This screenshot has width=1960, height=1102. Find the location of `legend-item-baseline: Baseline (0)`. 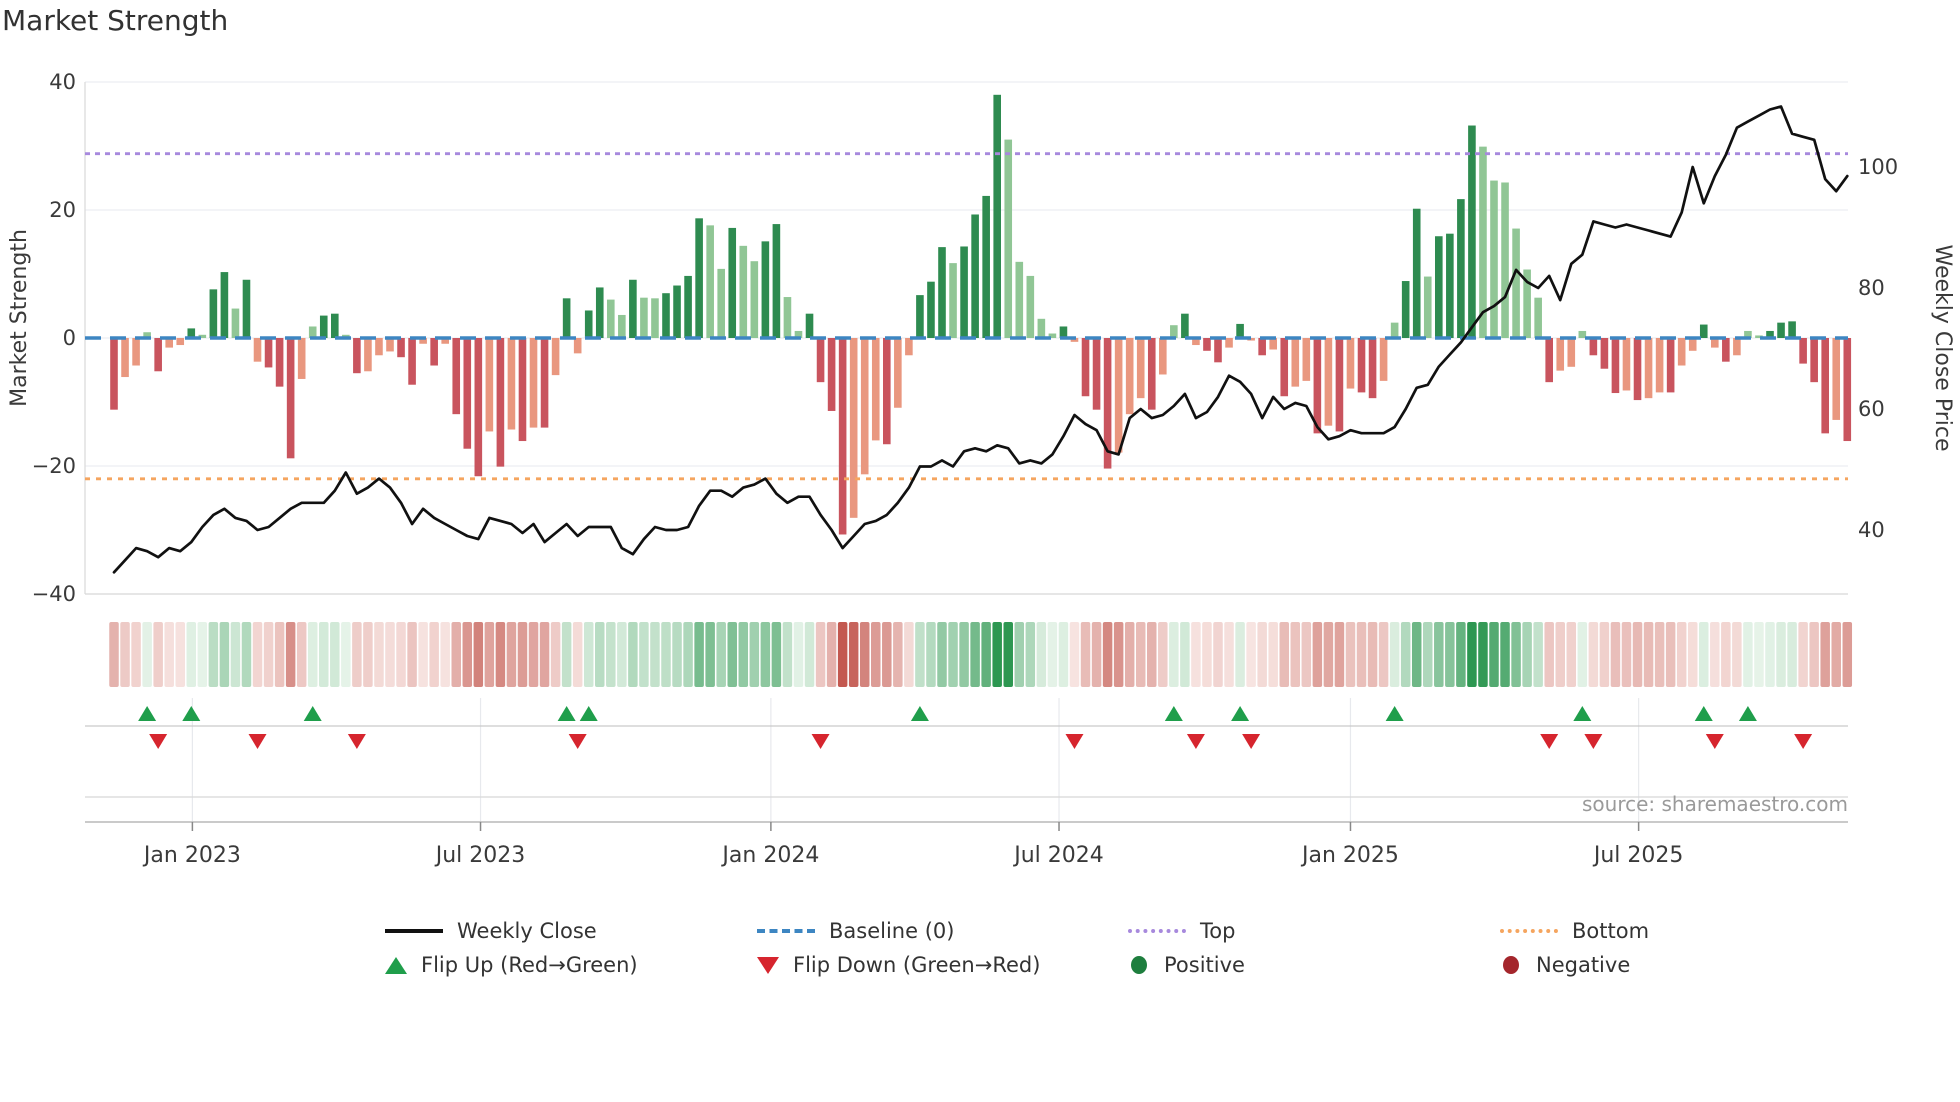

legend-item-baseline: Baseline (0) is located at coordinates (855, 931).